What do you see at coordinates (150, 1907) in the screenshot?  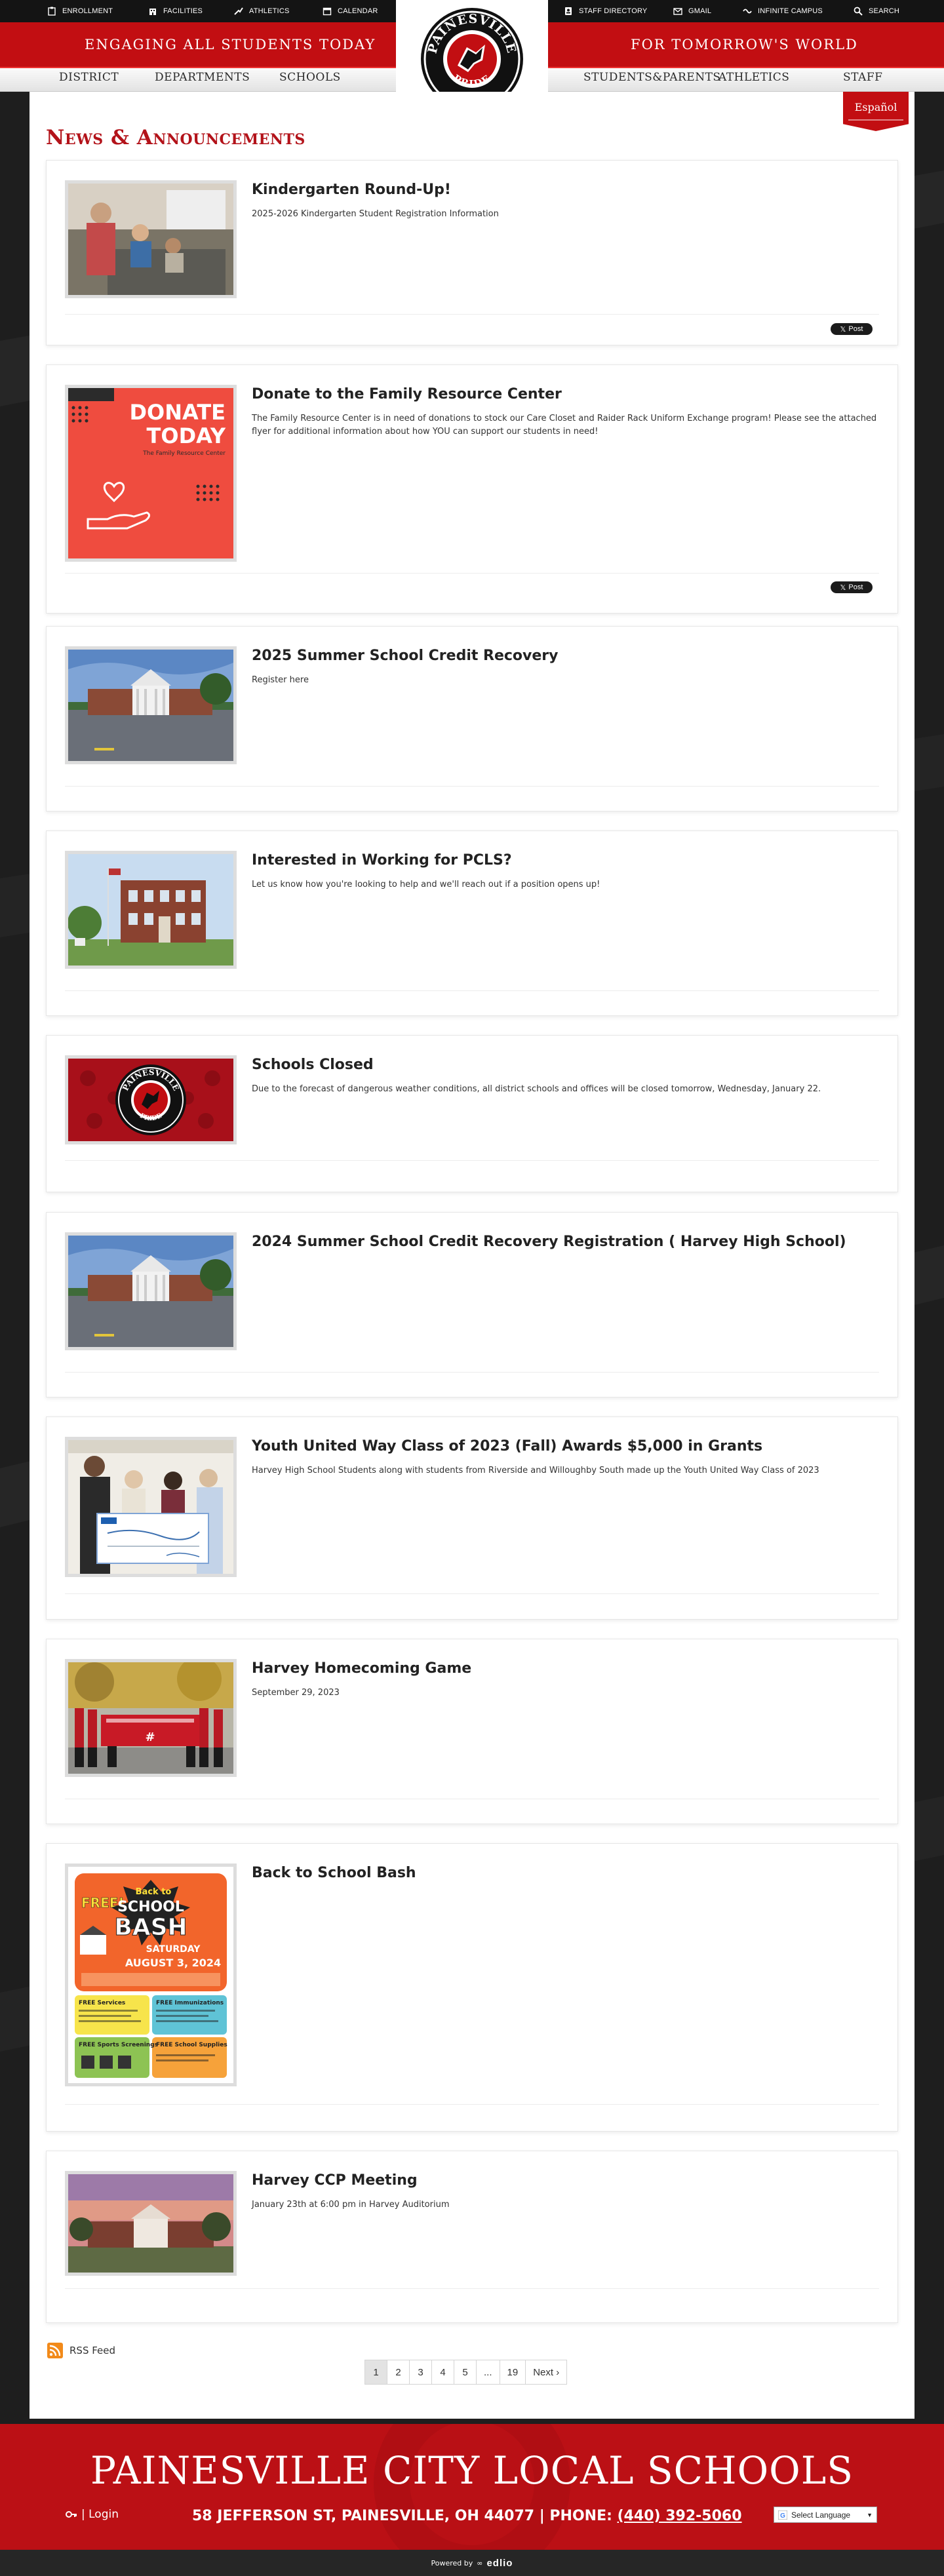 I see `flyer-school: SCHOOL` at bounding box center [150, 1907].